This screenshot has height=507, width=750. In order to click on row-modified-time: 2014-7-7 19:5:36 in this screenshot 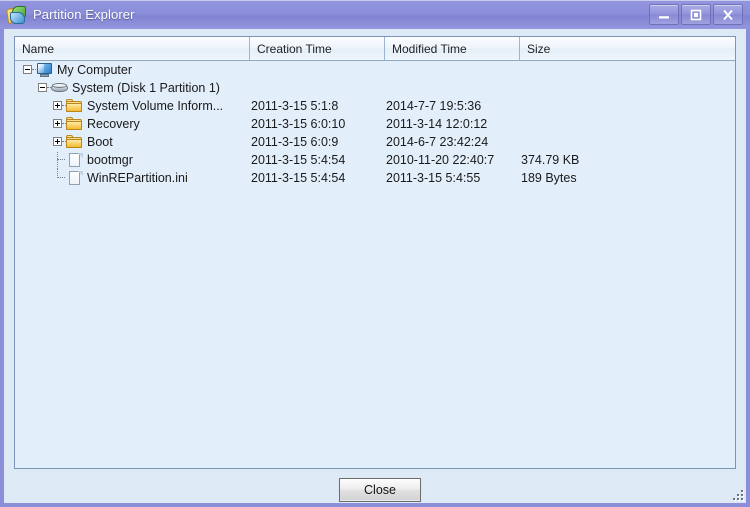, I will do `click(434, 106)`.